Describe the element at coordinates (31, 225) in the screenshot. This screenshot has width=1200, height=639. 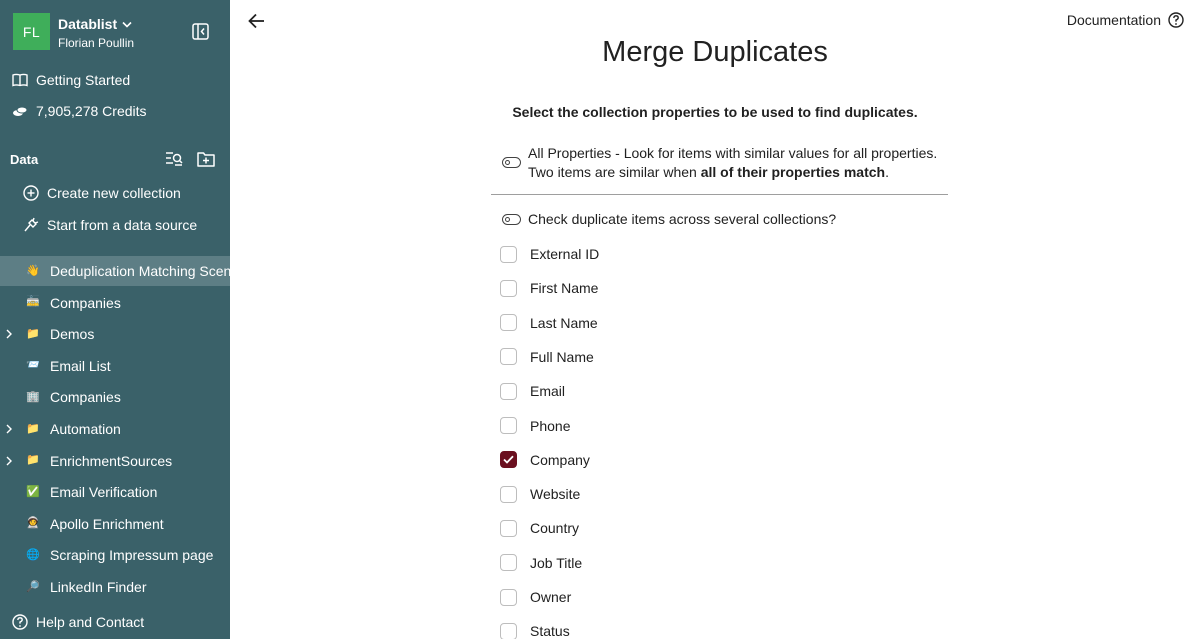
I see `plug-icon` at that location.